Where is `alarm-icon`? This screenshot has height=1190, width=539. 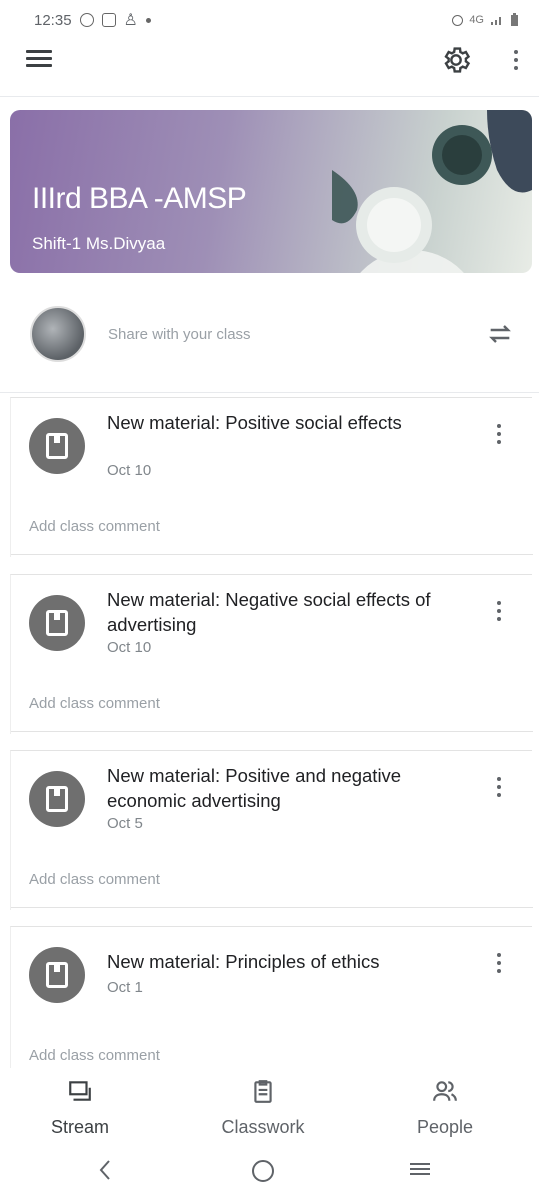
alarm-icon is located at coordinates (458, 20).